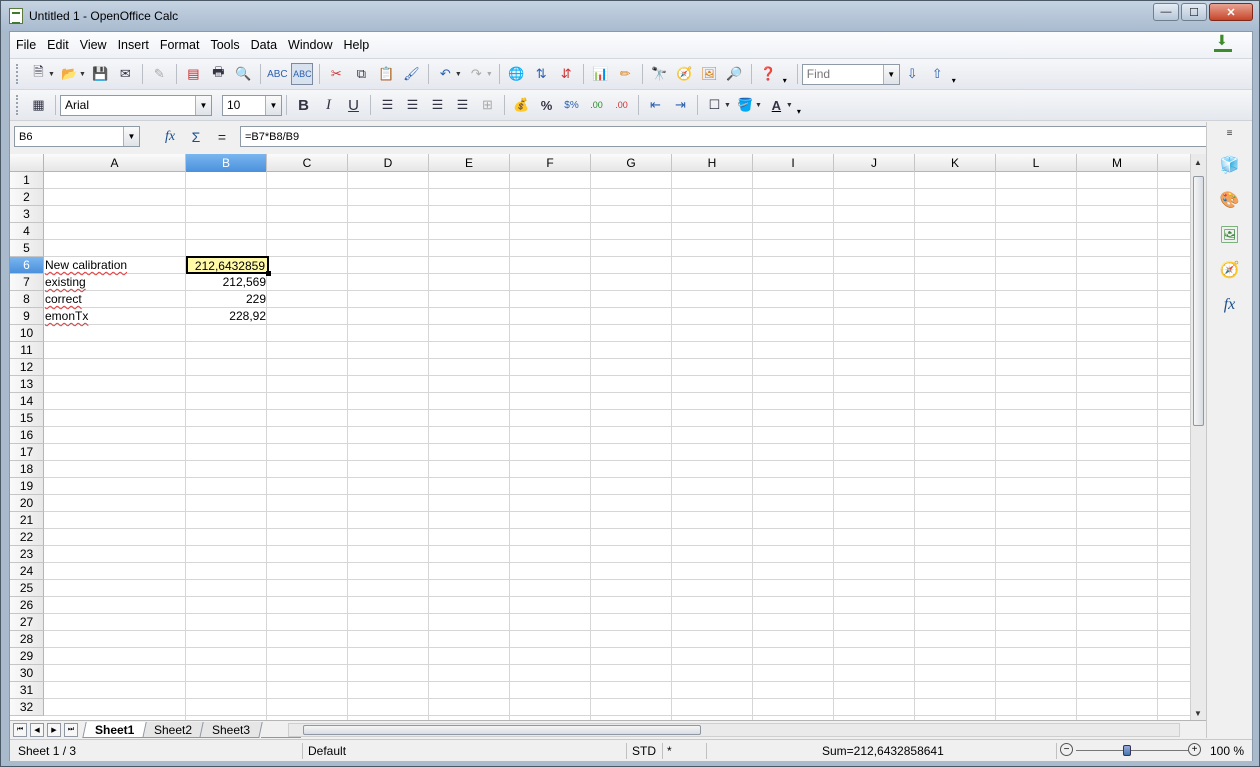 The width and height of the screenshot is (1260, 767). What do you see at coordinates (550, 163) in the screenshot?
I see `column-header: F` at bounding box center [550, 163].